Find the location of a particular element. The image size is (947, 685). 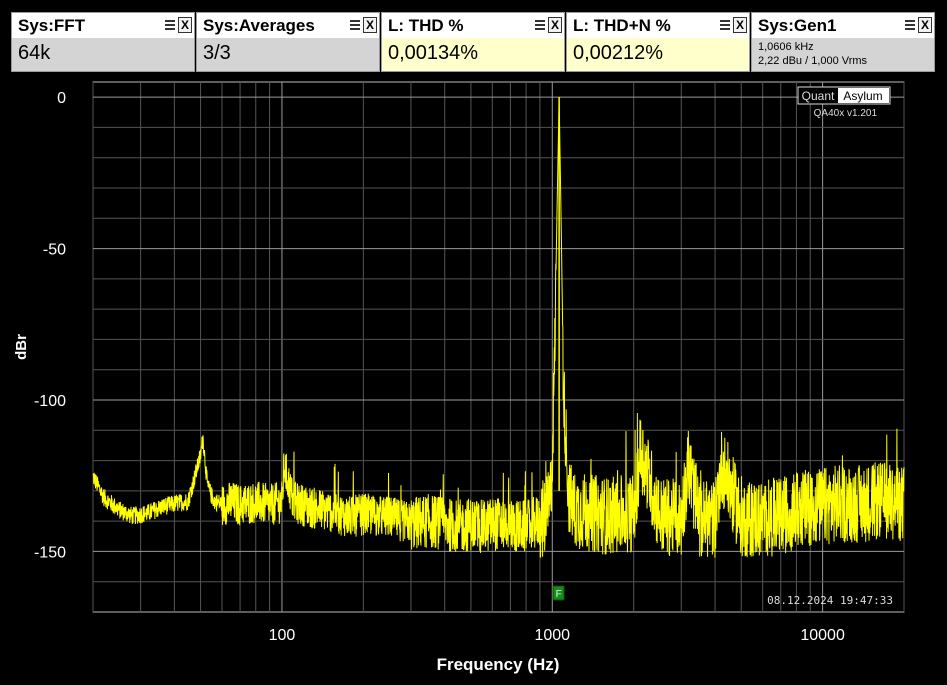

x-tick-label: 1000 is located at coordinates (552, 635).